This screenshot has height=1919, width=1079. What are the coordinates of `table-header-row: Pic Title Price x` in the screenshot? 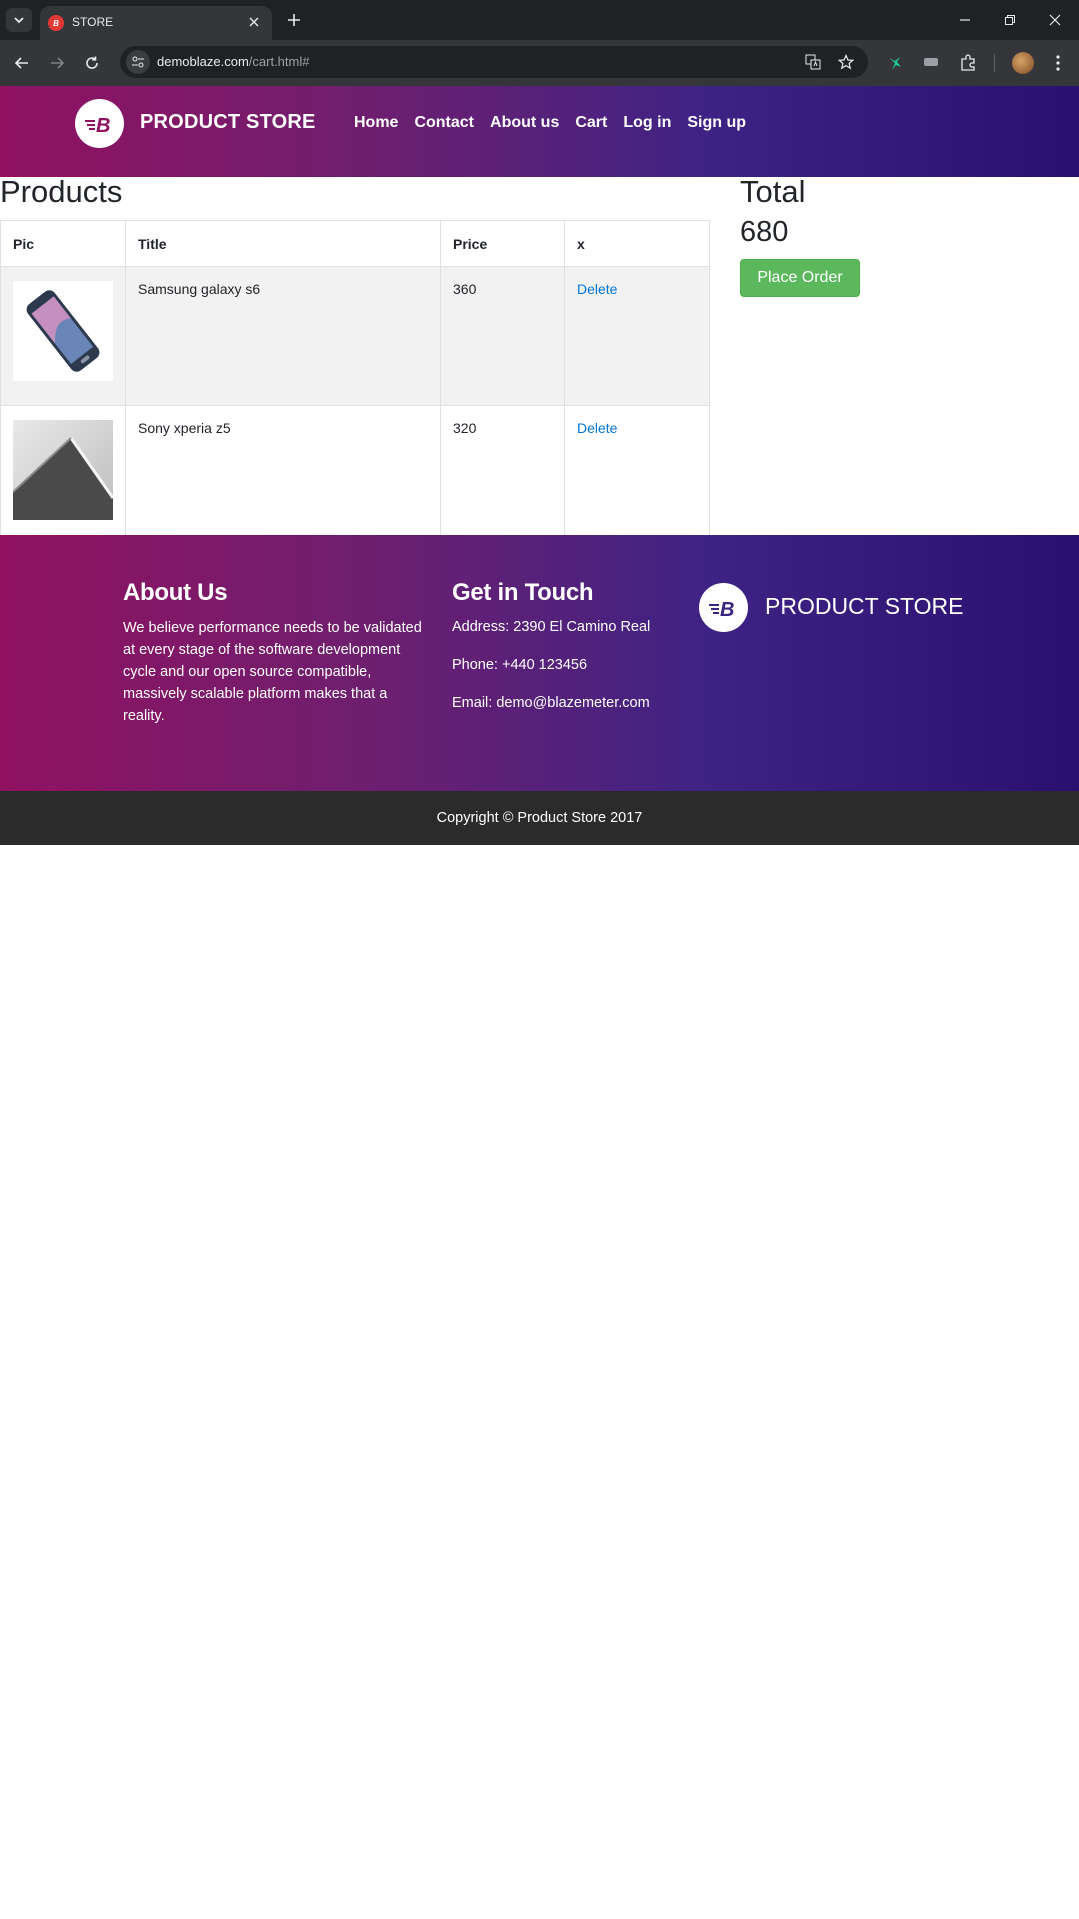 It's located at (355, 243).